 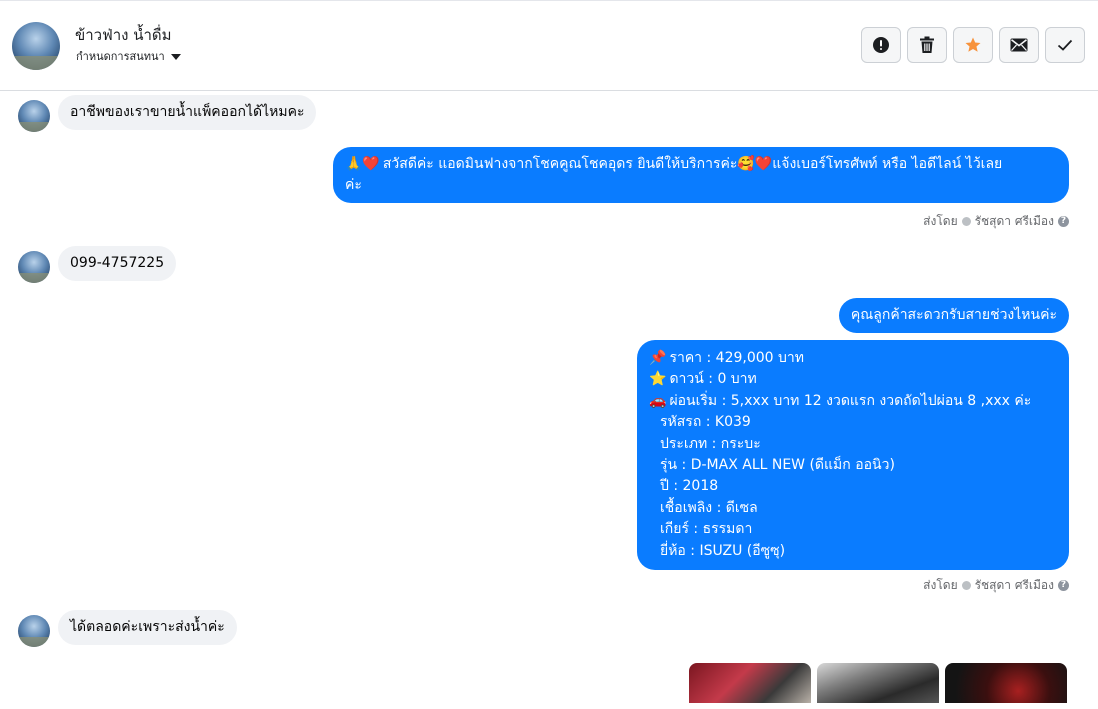 What do you see at coordinates (123, 35) in the screenshot?
I see `contact-name: ข้าวฟ่าง น้ำดื่ม` at bounding box center [123, 35].